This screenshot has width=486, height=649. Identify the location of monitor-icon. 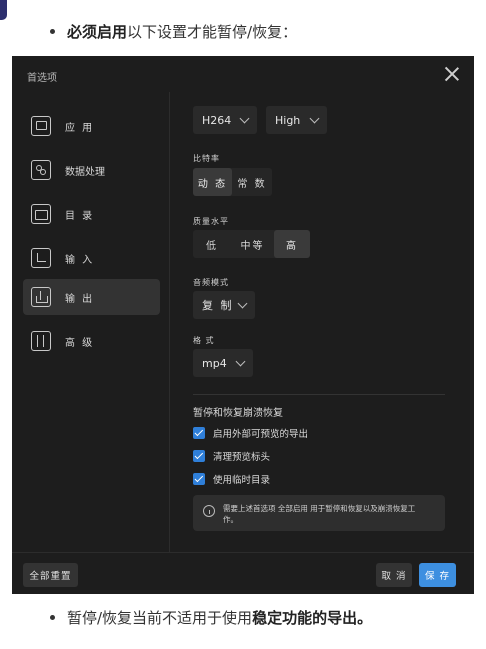
(41, 126).